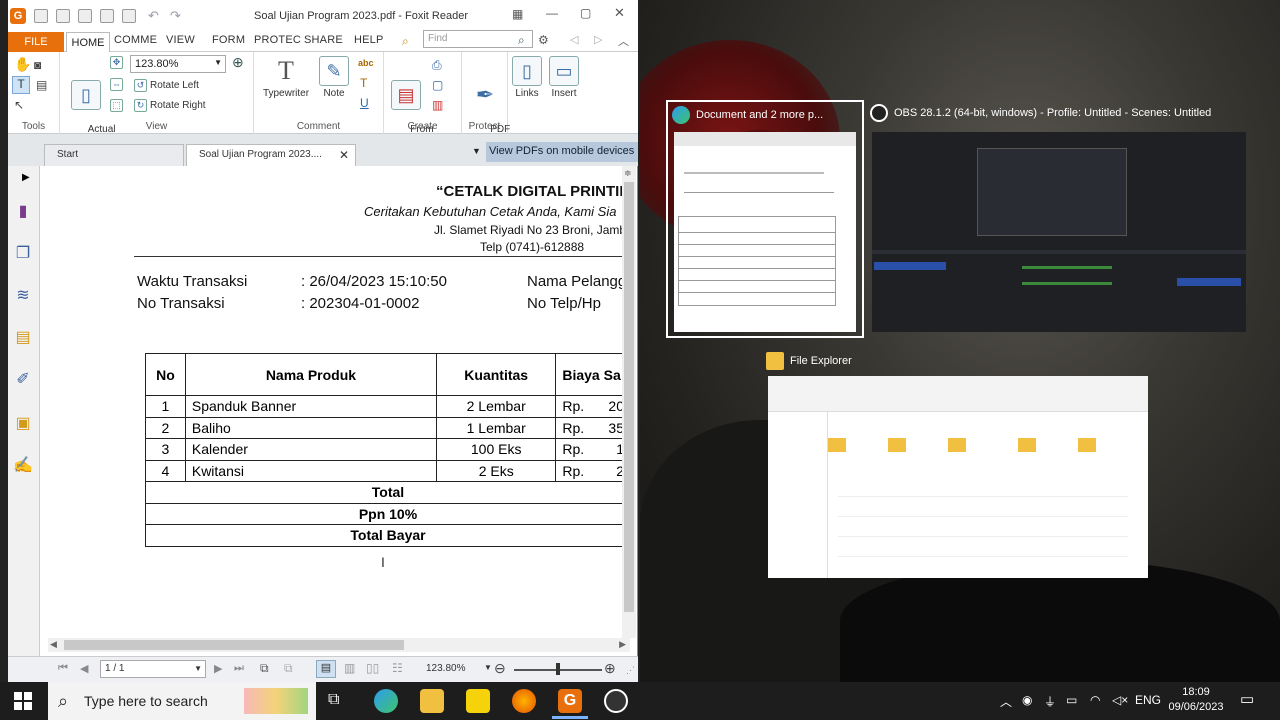  I want to click on fit-width-icon: ⇔, so click(118, 84).